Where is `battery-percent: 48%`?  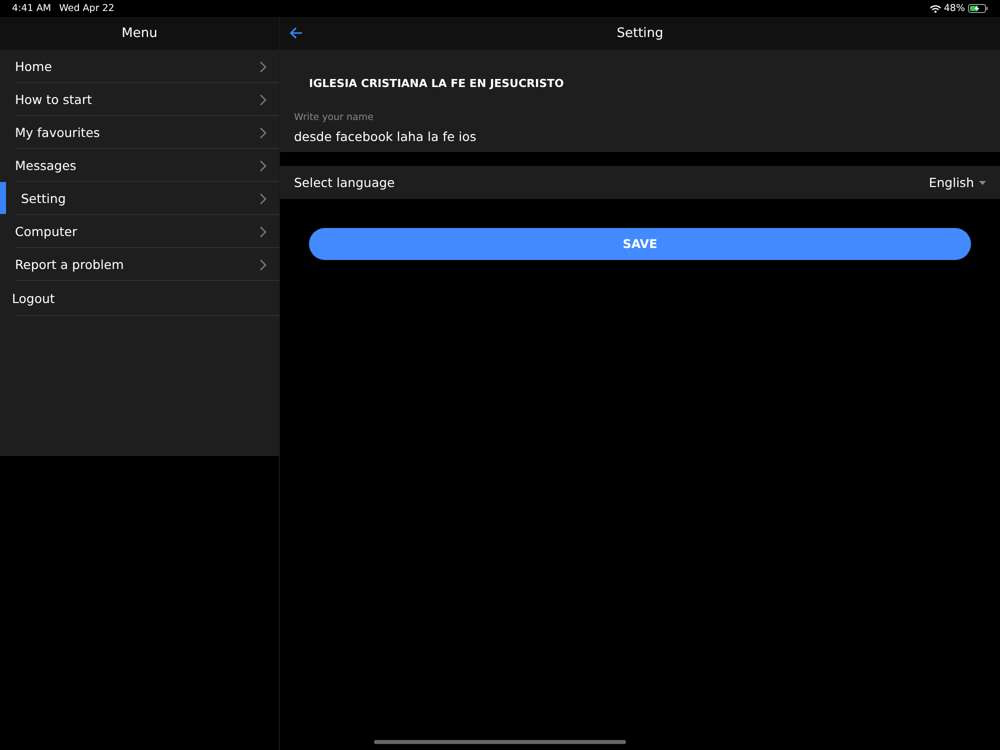
battery-percent: 48% is located at coordinates (954, 8).